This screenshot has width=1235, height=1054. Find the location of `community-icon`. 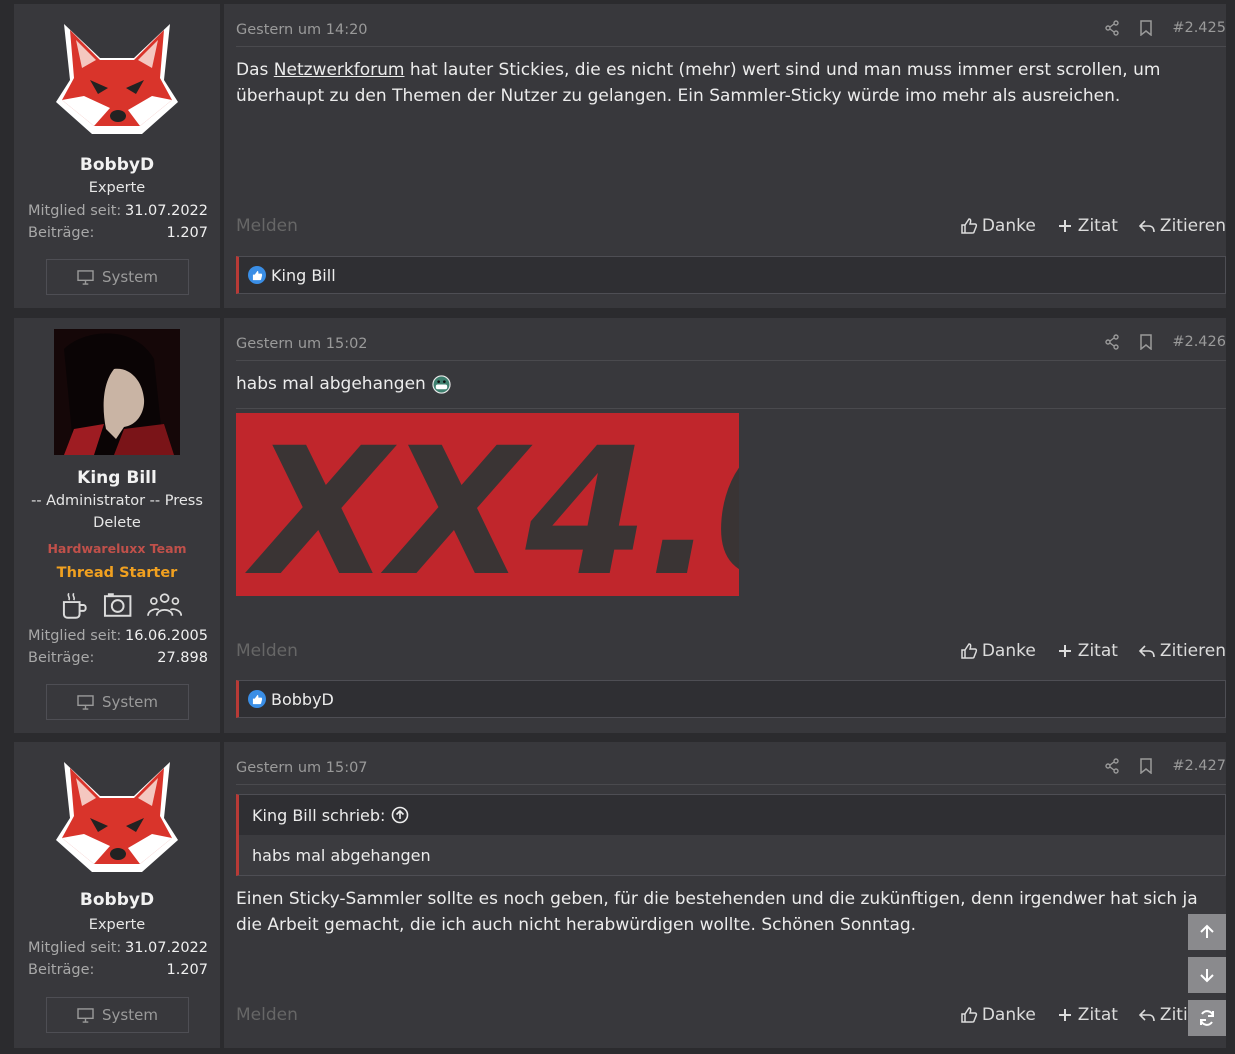

community-icon is located at coordinates (164, 605).